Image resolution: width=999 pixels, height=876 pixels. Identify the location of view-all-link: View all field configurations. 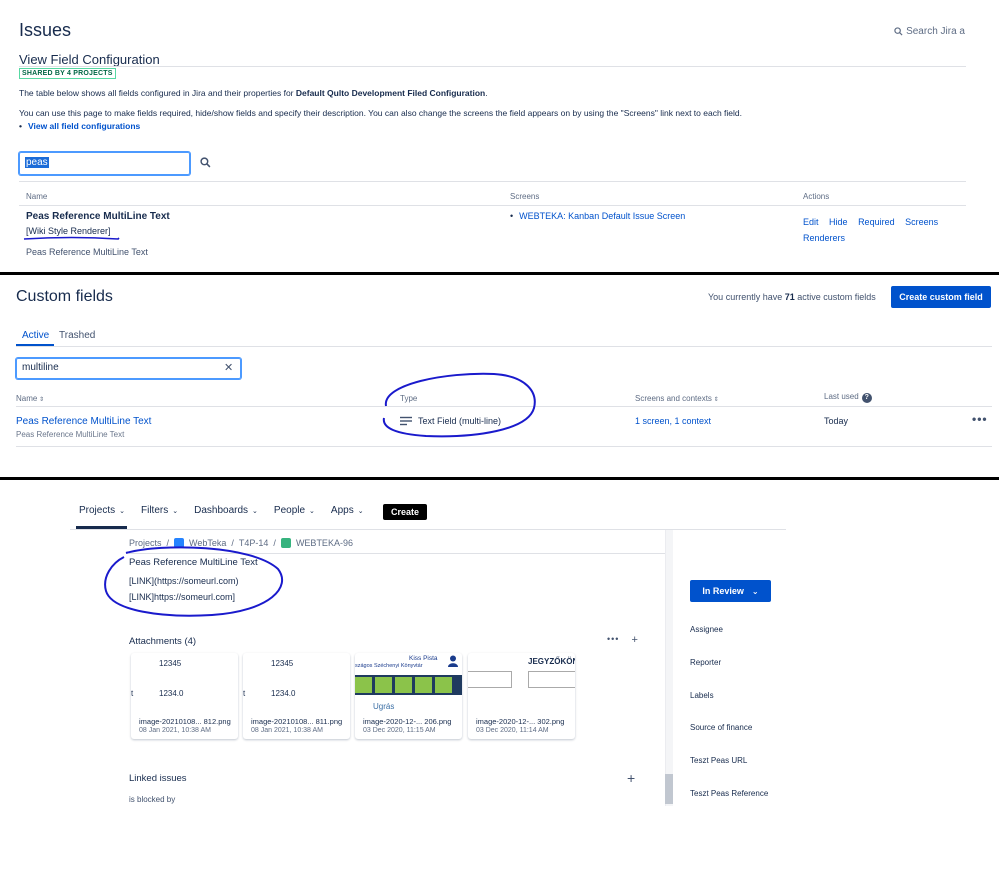
(84, 126).